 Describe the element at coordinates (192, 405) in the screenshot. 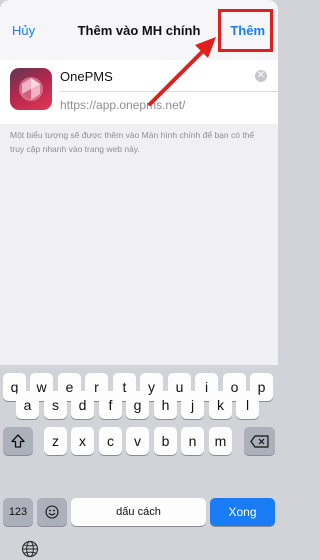

I see `key-j: j` at that location.